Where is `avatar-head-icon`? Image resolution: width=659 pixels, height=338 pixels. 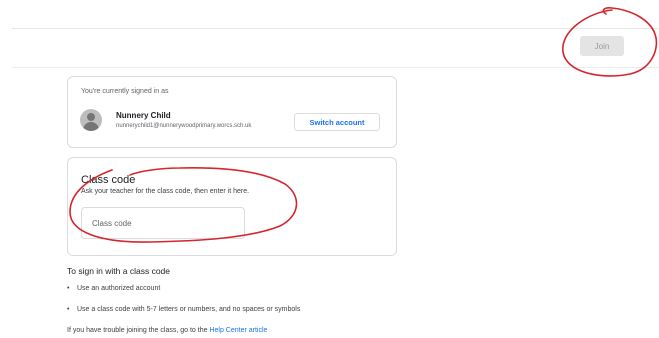
avatar-head-icon is located at coordinates (91, 117).